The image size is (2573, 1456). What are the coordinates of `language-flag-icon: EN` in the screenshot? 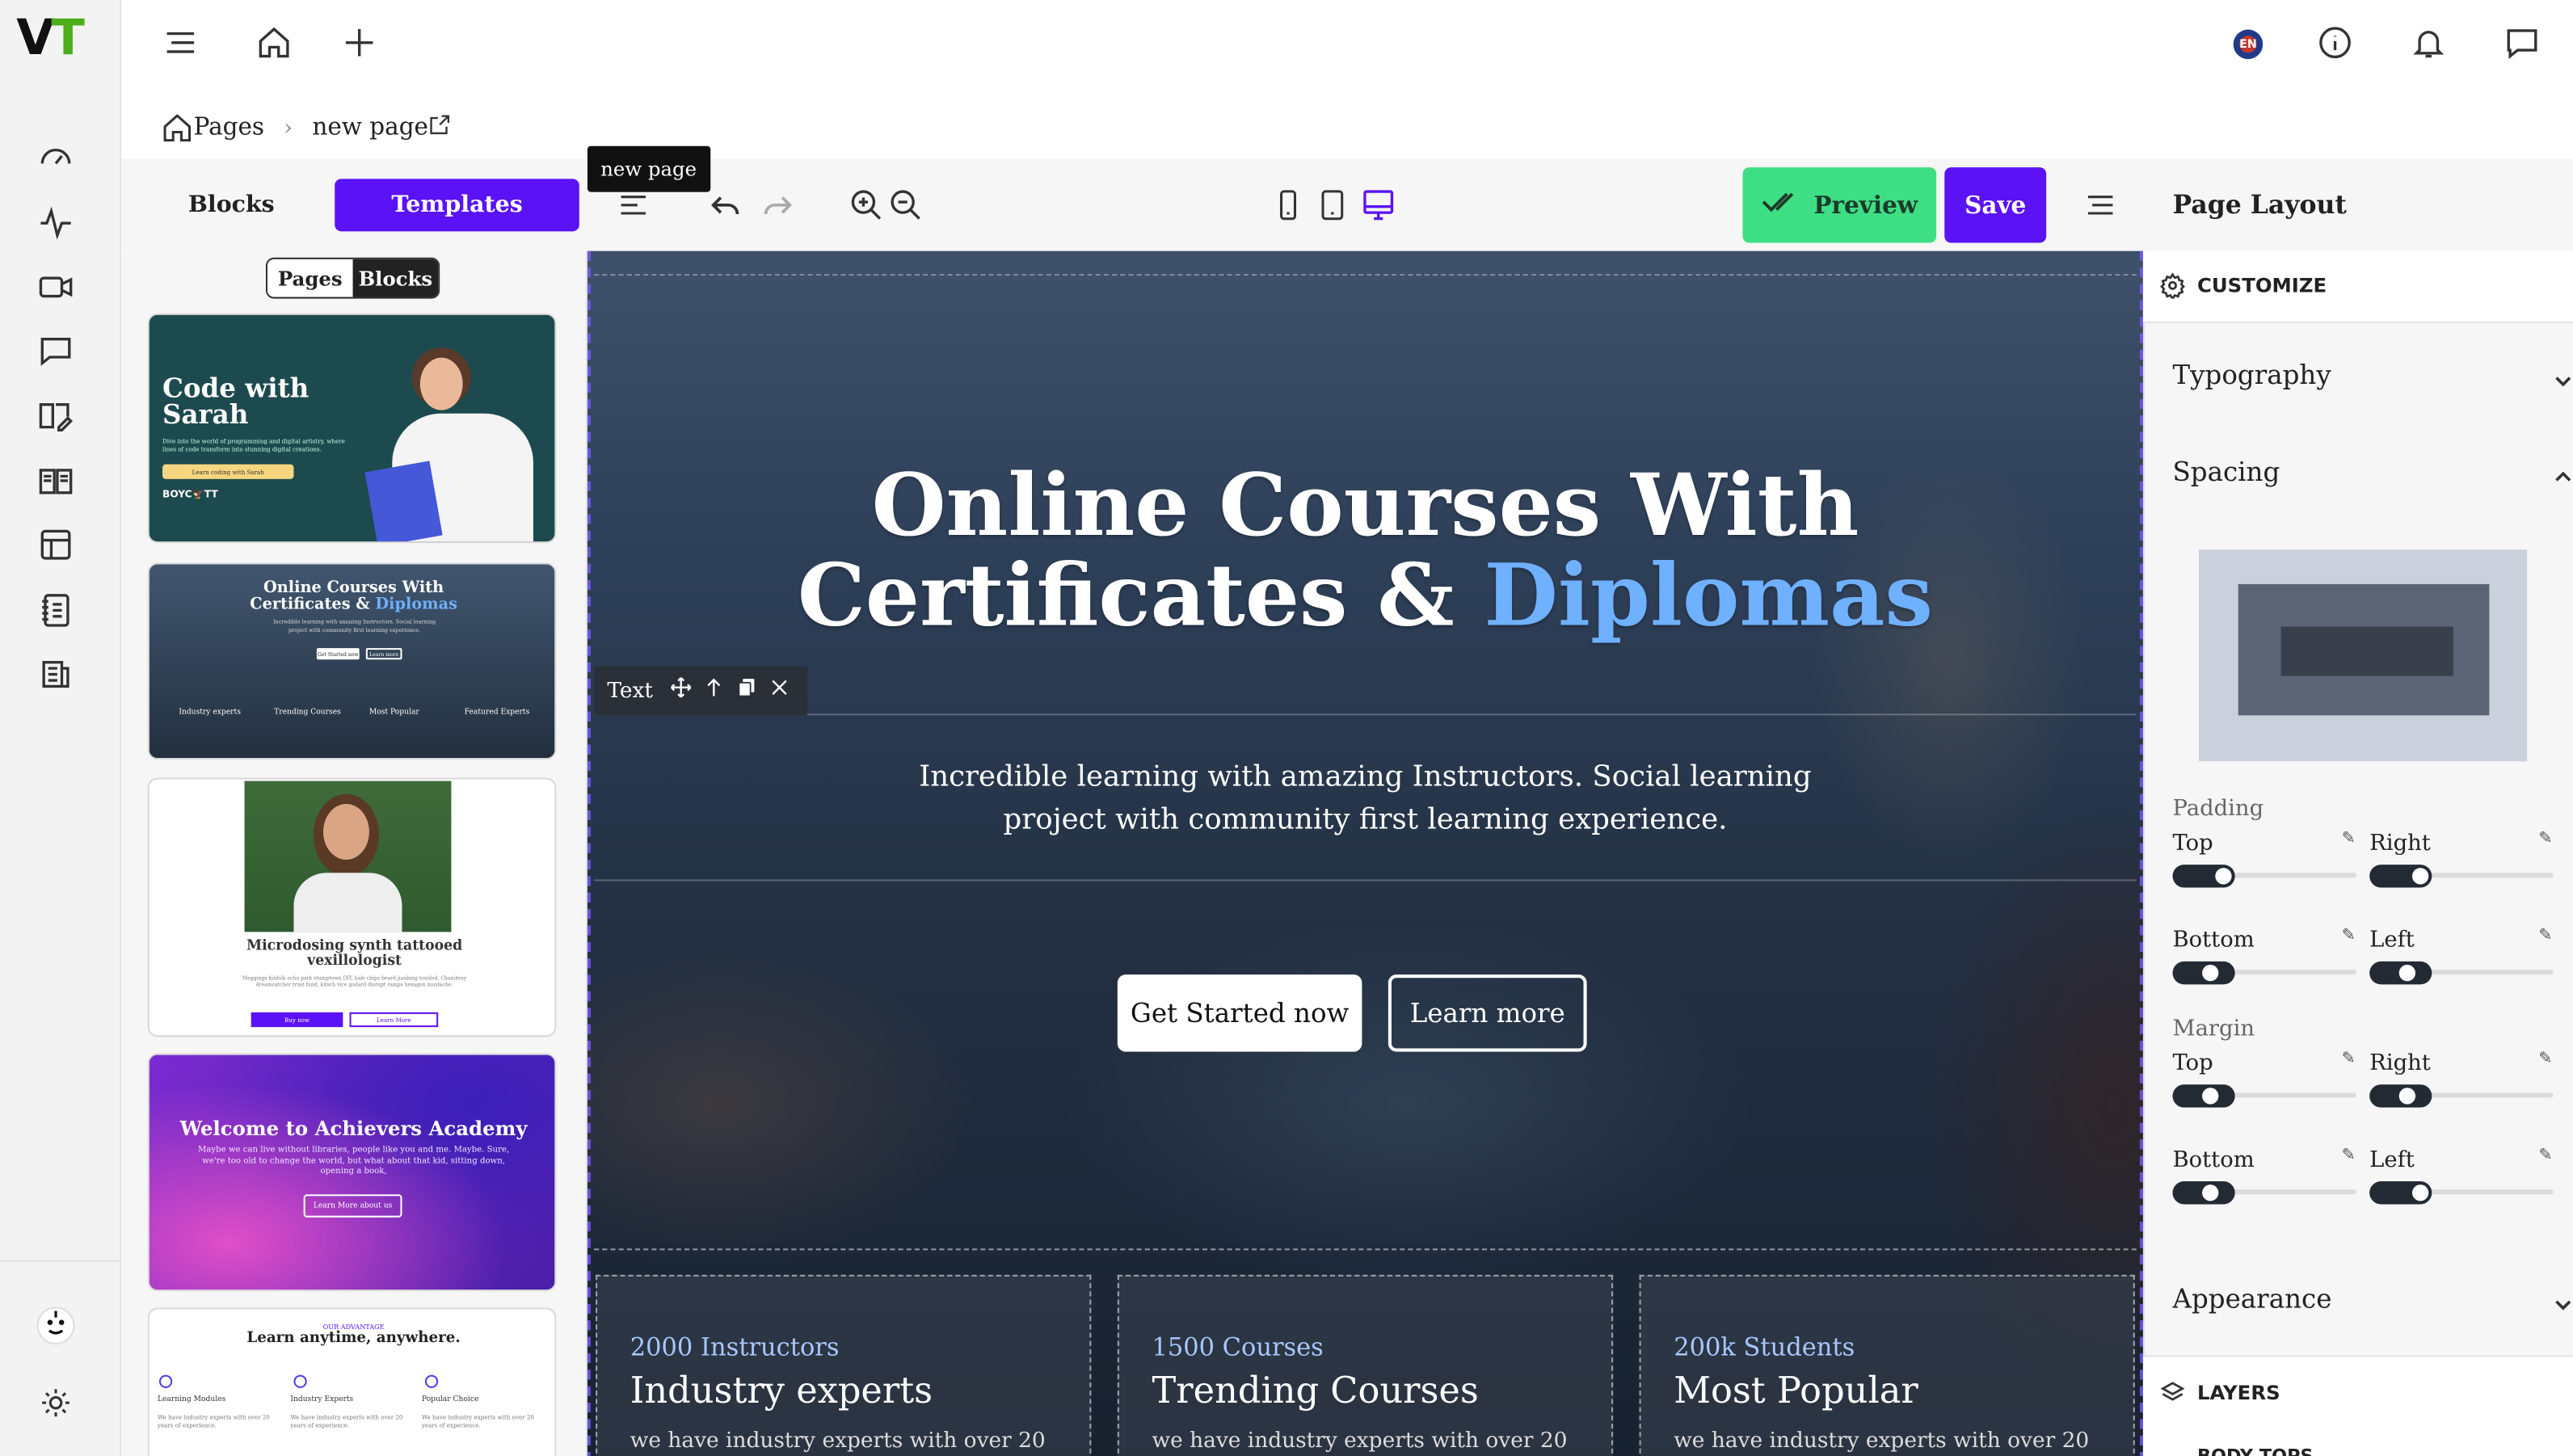 It's located at (2248, 45).